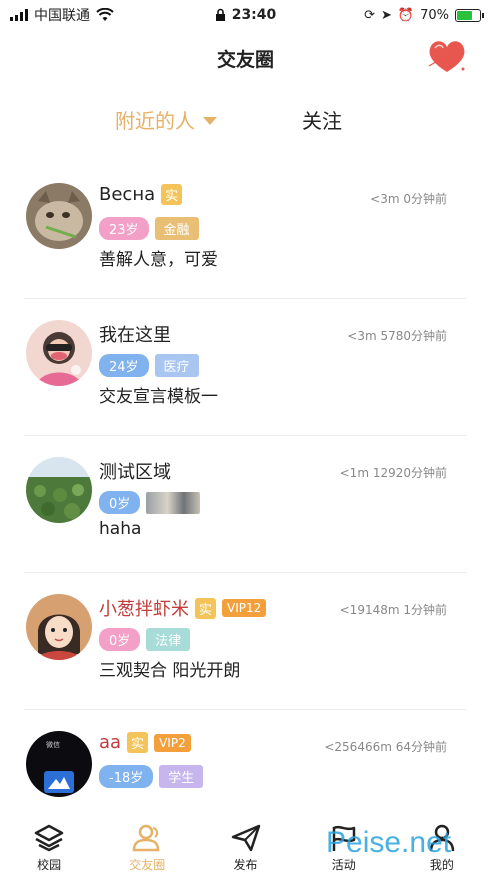 The image size is (491, 877). Describe the element at coordinates (244, 608) in the screenshot. I see `vip-badge: VIP12` at that location.